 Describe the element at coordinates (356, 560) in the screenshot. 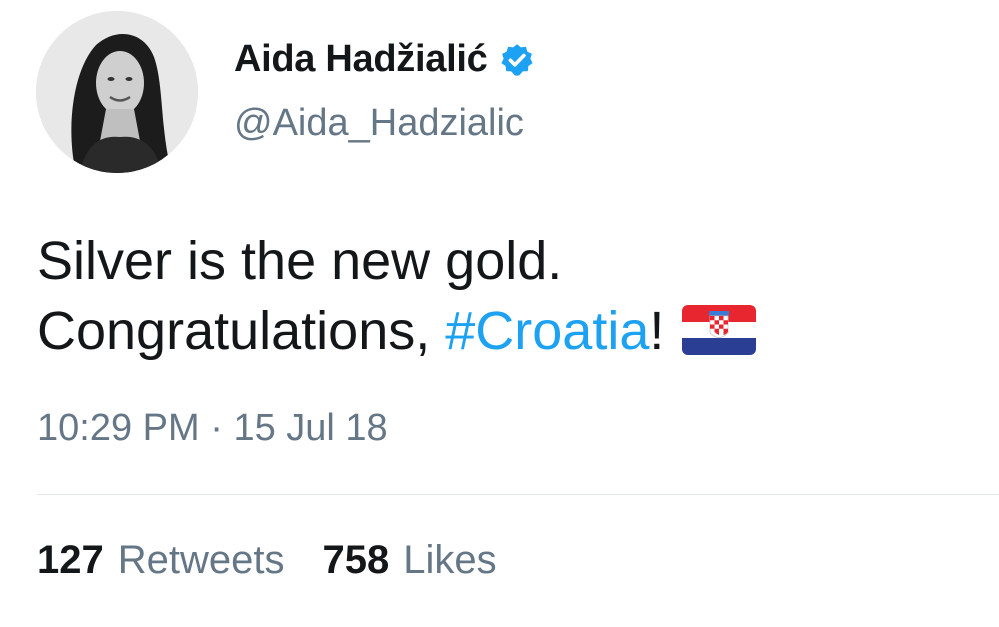

I see `likes-count: 758` at that location.